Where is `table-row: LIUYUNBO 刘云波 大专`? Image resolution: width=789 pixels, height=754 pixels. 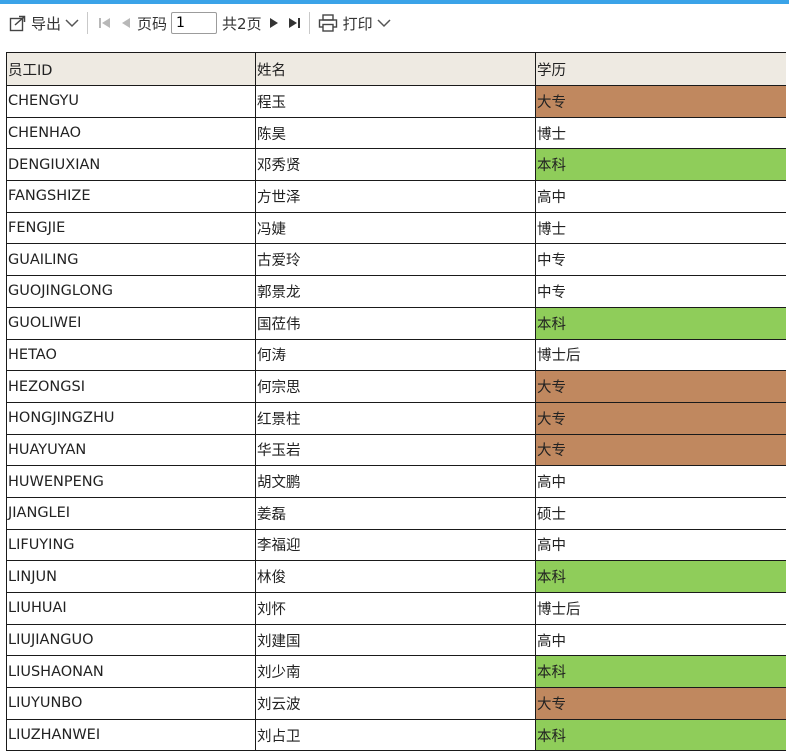
table-row: LIUYUNBO 刘云波 大专 is located at coordinates (396, 703).